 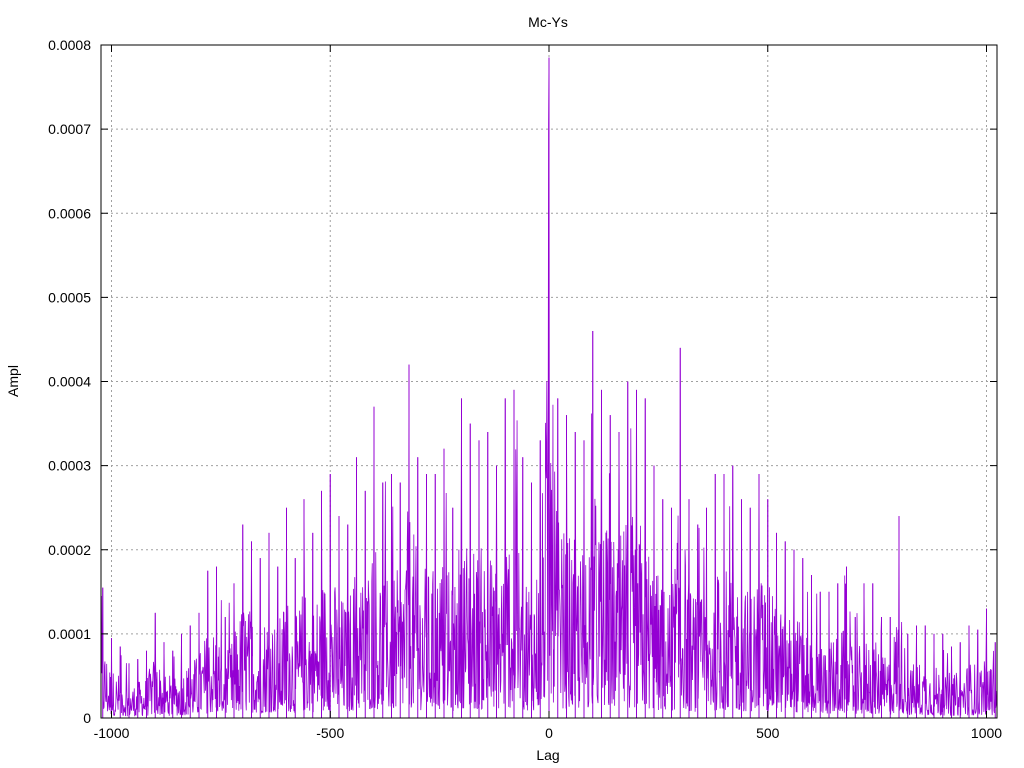 What do you see at coordinates (112, 733) in the screenshot?
I see `x-tick-label: -1000` at bounding box center [112, 733].